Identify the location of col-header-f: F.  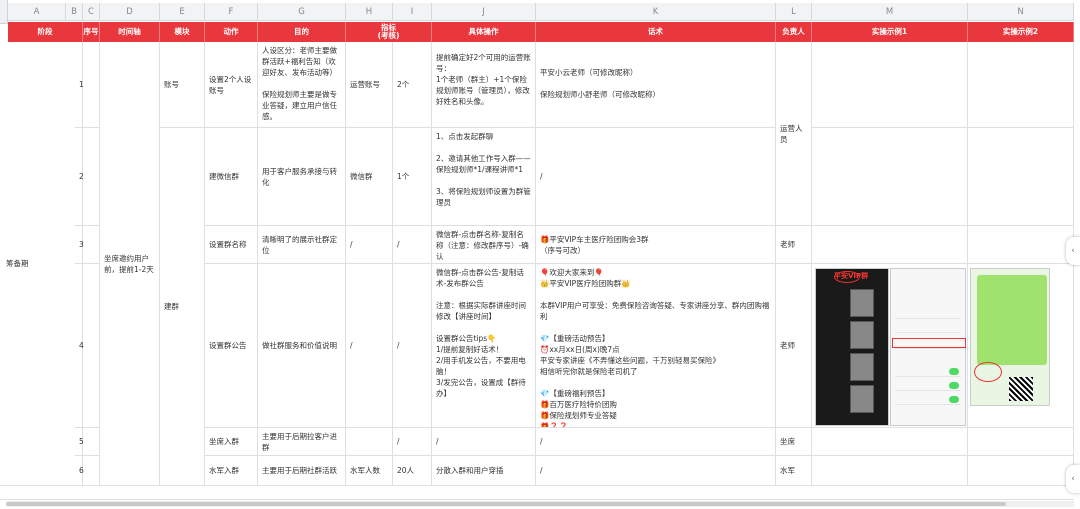
(231, 12).